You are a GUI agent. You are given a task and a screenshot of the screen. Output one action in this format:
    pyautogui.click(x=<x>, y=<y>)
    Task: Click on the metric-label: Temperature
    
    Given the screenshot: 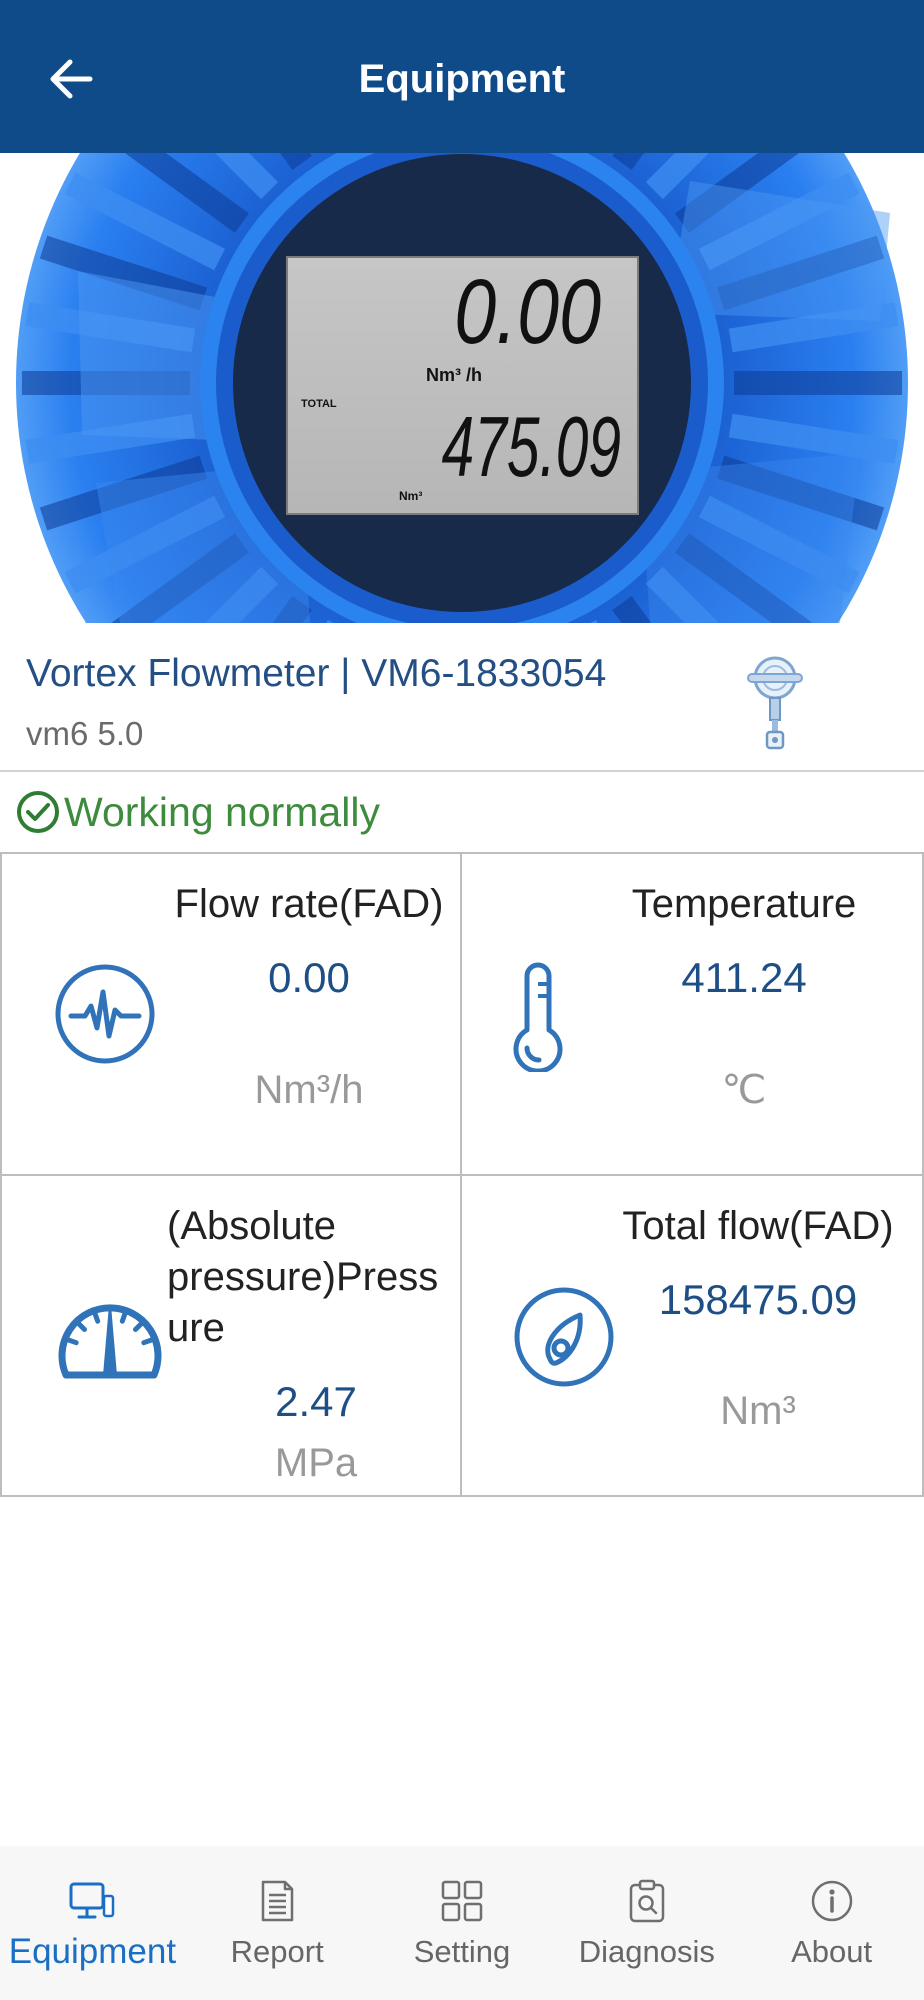 What is the action you would take?
    pyautogui.click(x=744, y=904)
    